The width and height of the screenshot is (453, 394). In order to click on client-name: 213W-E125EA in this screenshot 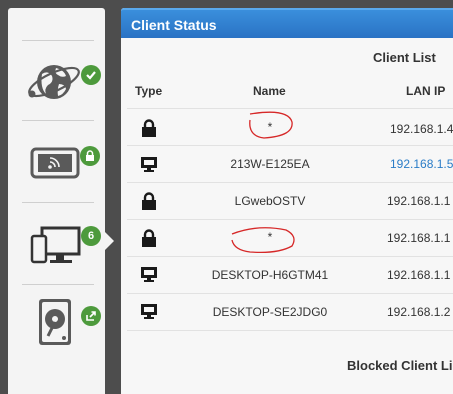, I will do `click(270, 164)`.